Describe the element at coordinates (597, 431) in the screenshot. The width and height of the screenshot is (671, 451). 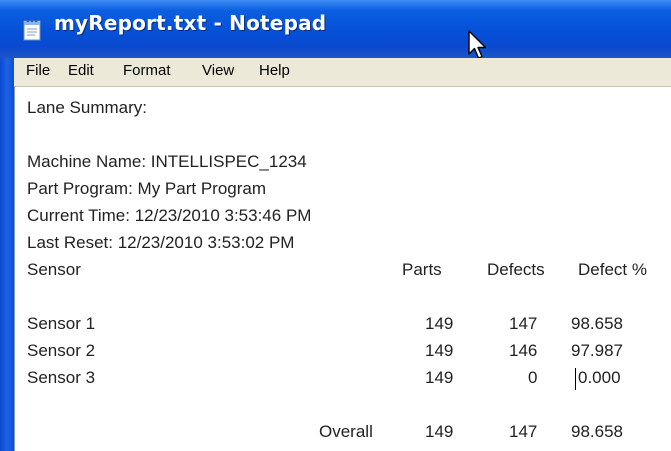
I see `overall-defect-pct: 98.658` at that location.